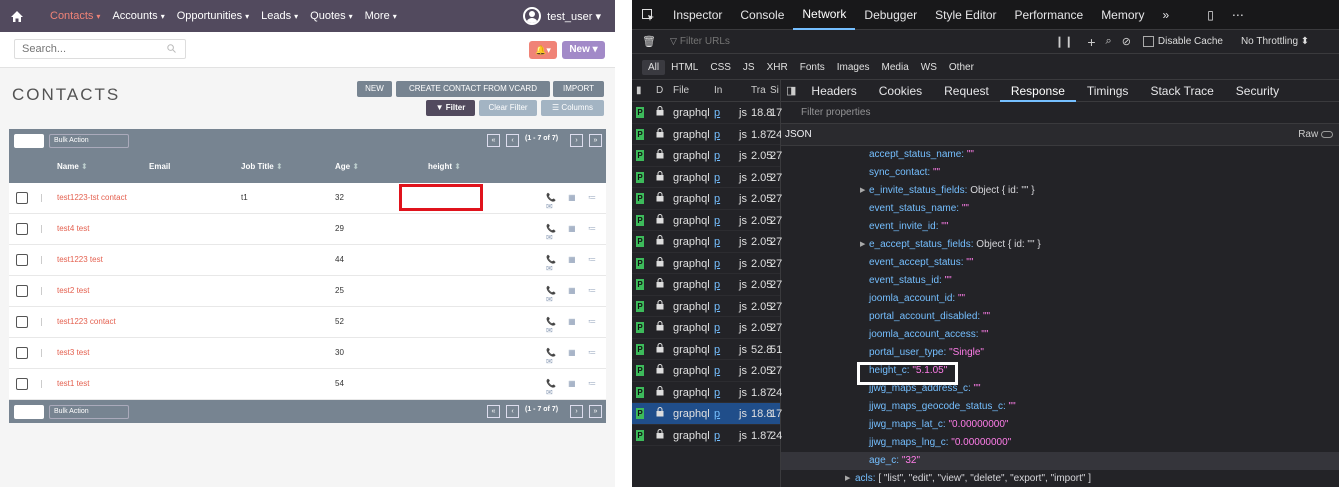 This screenshot has height=488, width=1339. What do you see at coordinates (1181, 91) in the screenshot?
I see `detail-tab-stack-trace: Stack Trace` at bounding box center [1181, 91].